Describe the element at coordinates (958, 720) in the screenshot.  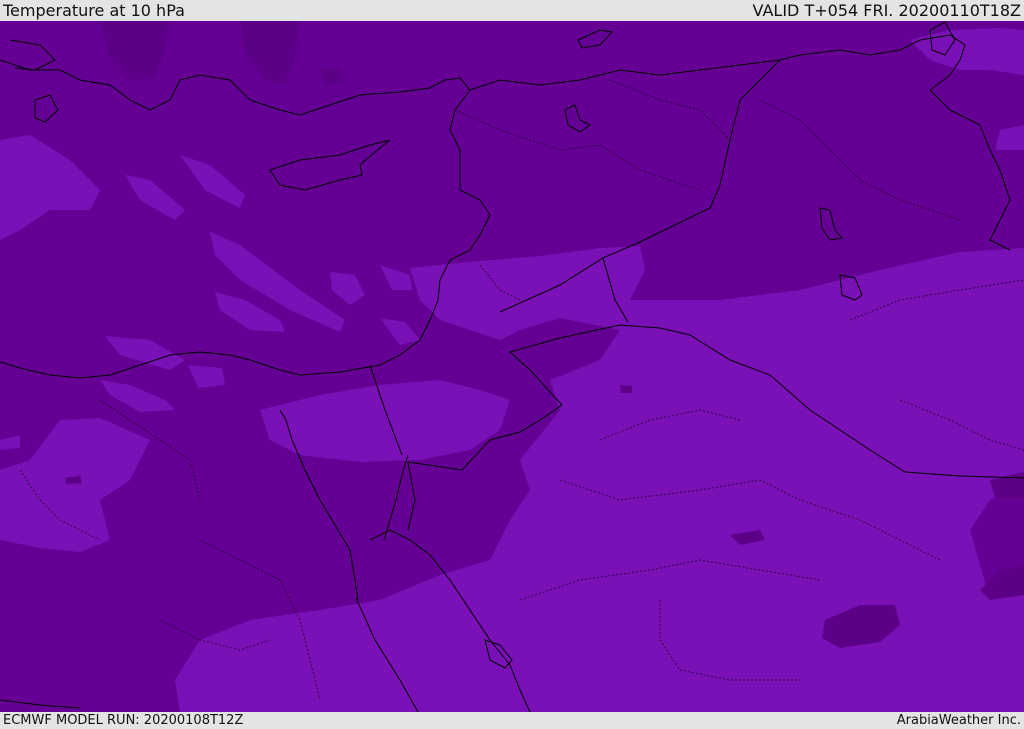
I see `credit: ArabiaWeather Inc.` at that location.